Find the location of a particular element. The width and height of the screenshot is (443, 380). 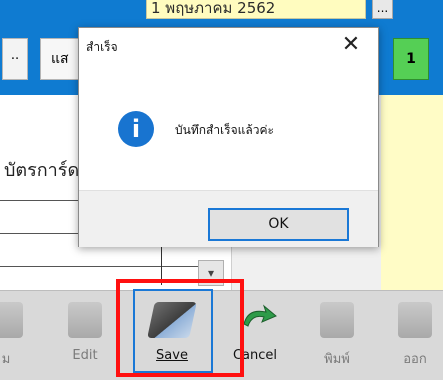

toolbar-button-label: ม is located at coordinates (6, 359).